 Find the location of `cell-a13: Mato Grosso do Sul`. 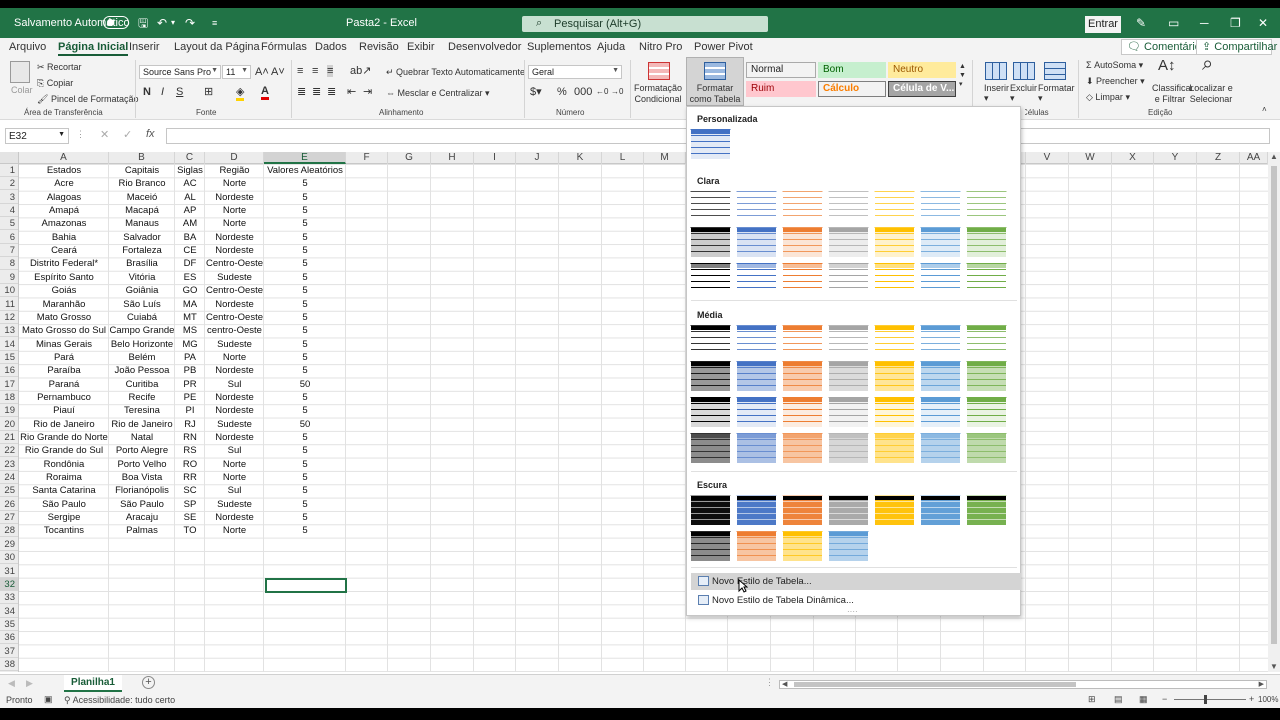

cell-a13: Mato Grosso do Sul is located at coordinates (64, 330).